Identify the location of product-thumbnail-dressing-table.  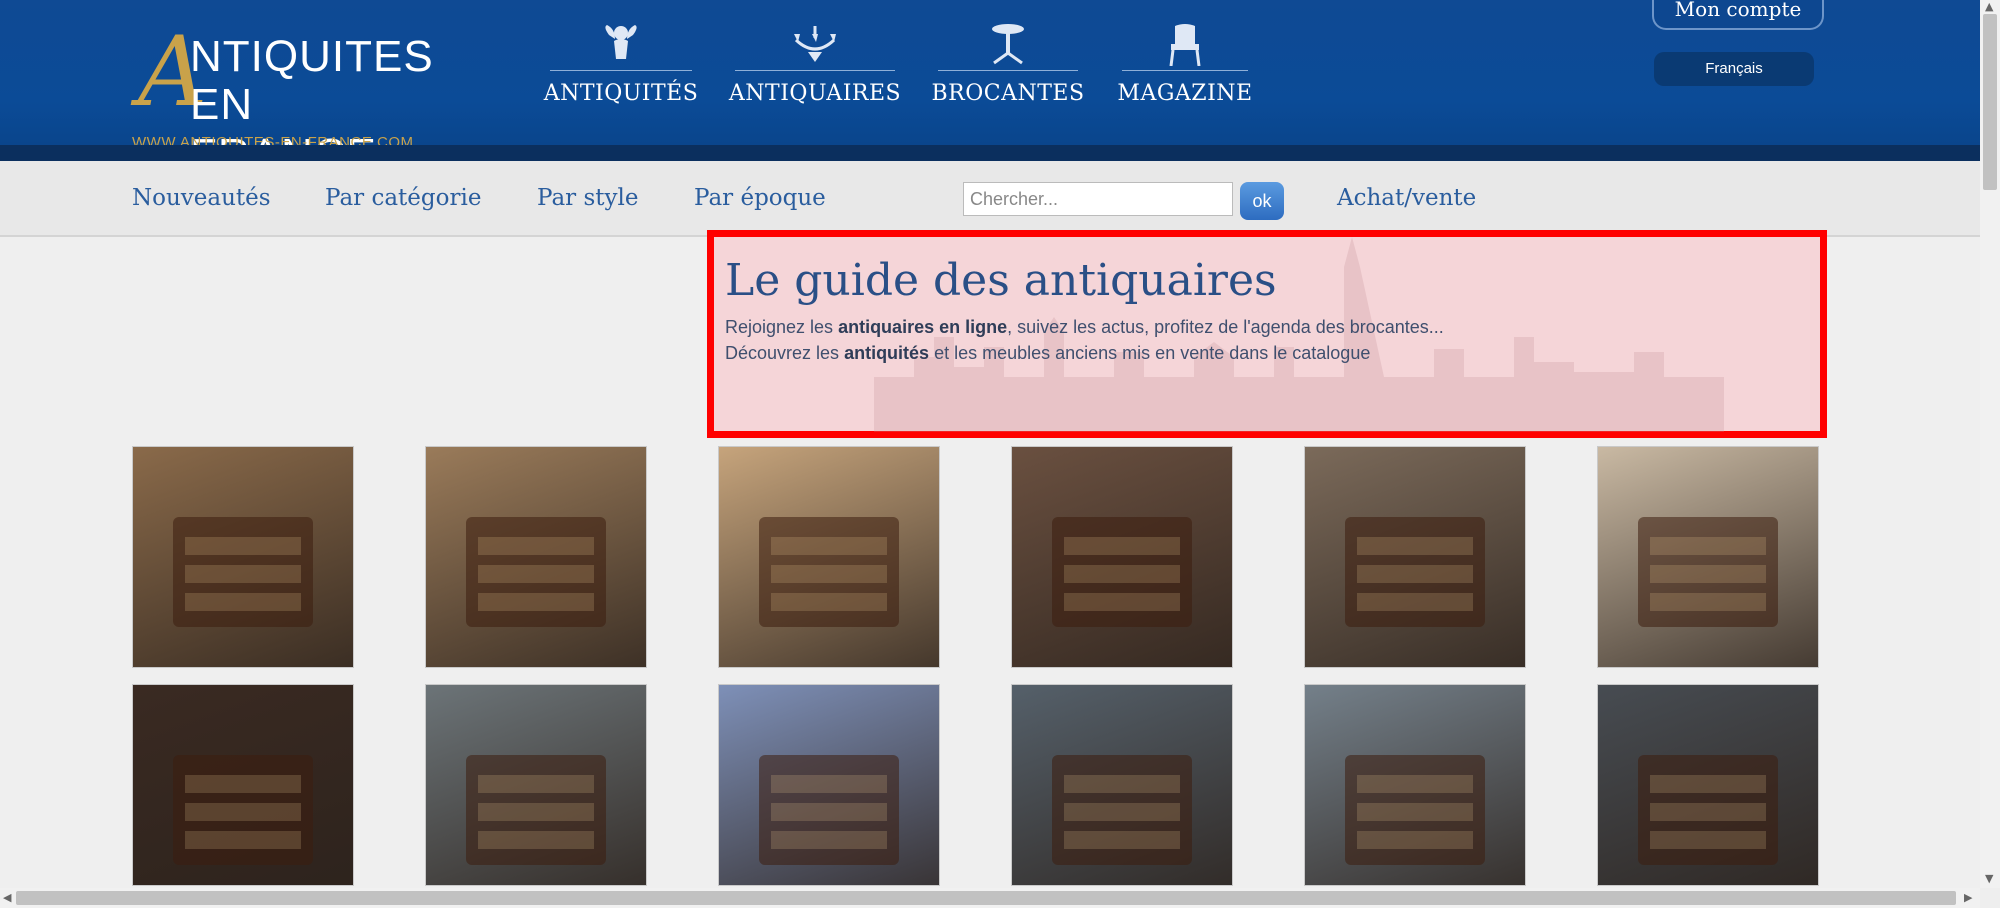
(1122, 785).